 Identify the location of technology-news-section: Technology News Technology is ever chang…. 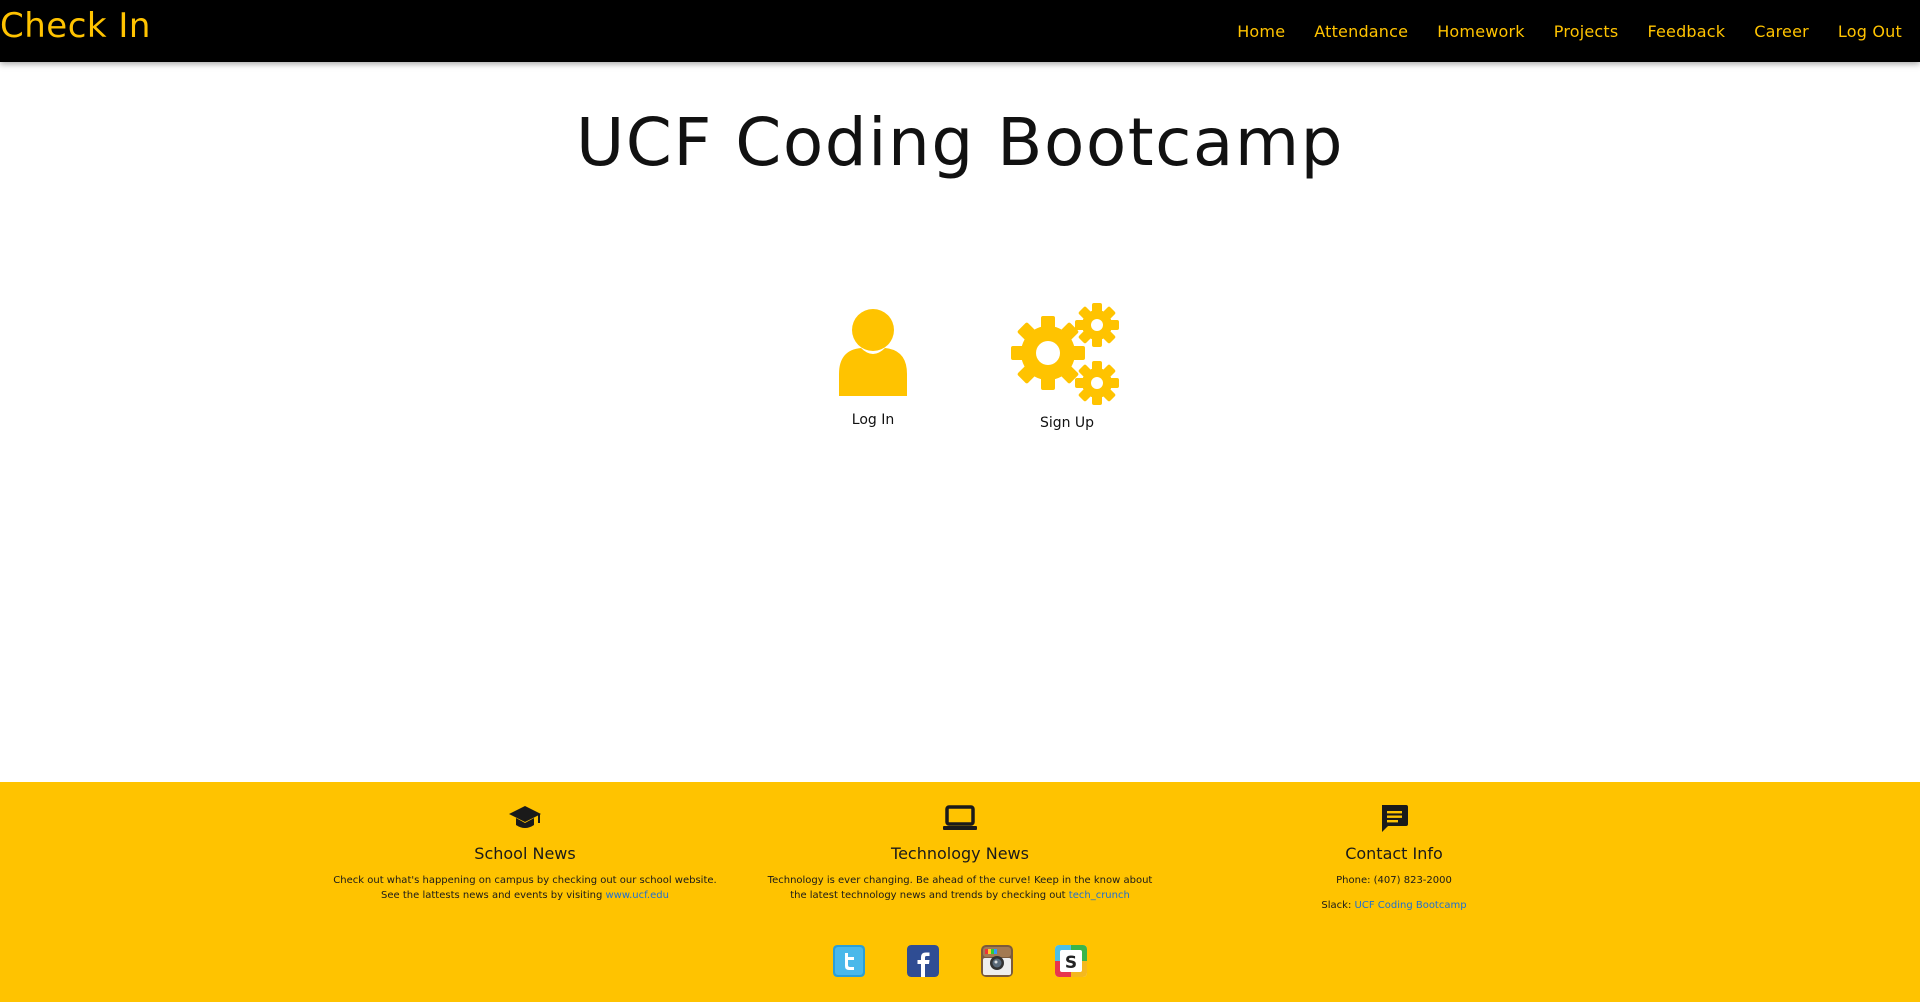
(960, 852).